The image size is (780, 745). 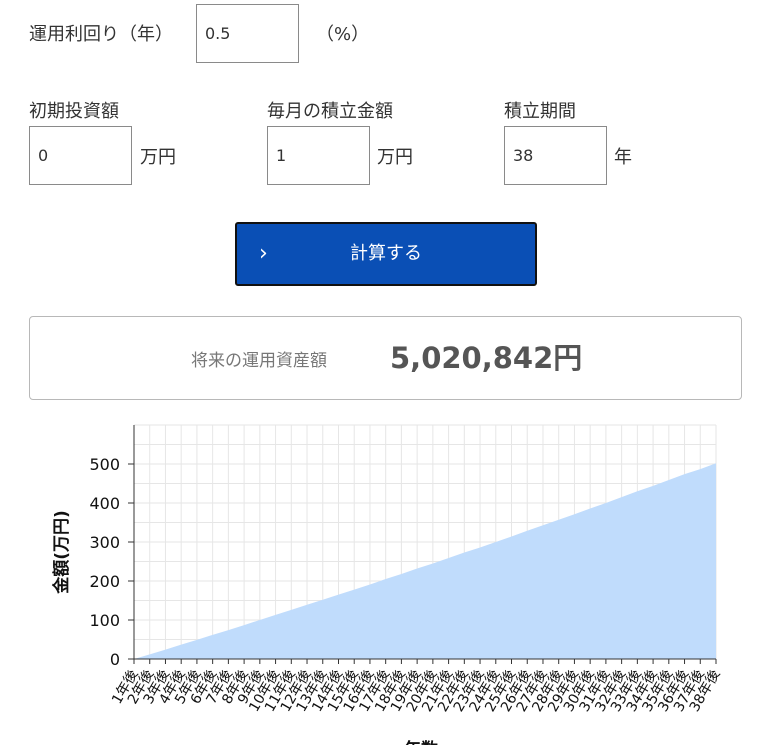 I want to click on y-tick-label: 100, so click(x=104, y=620).